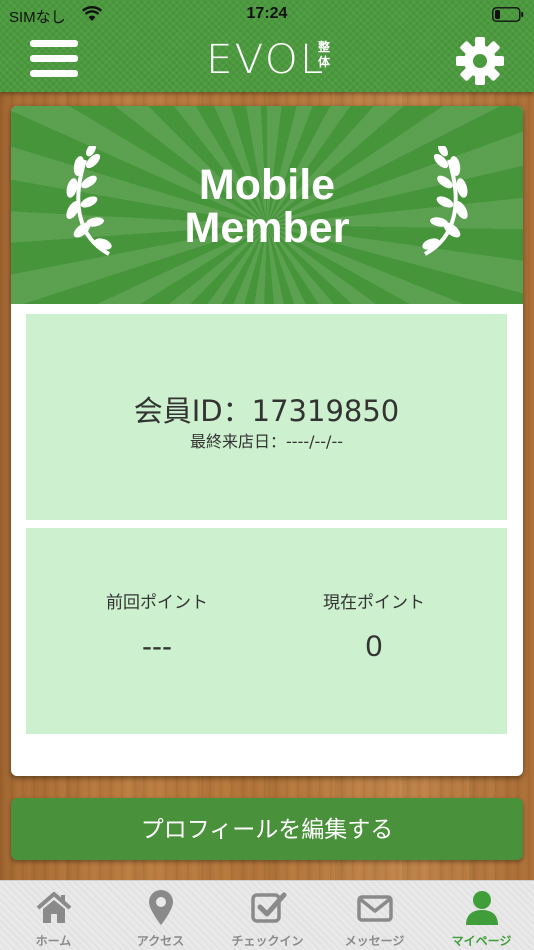 Image resolution: width=534 pixels, height=950 pixels. I want to click on tab-checkin: チェックイン, so click(267, 915).